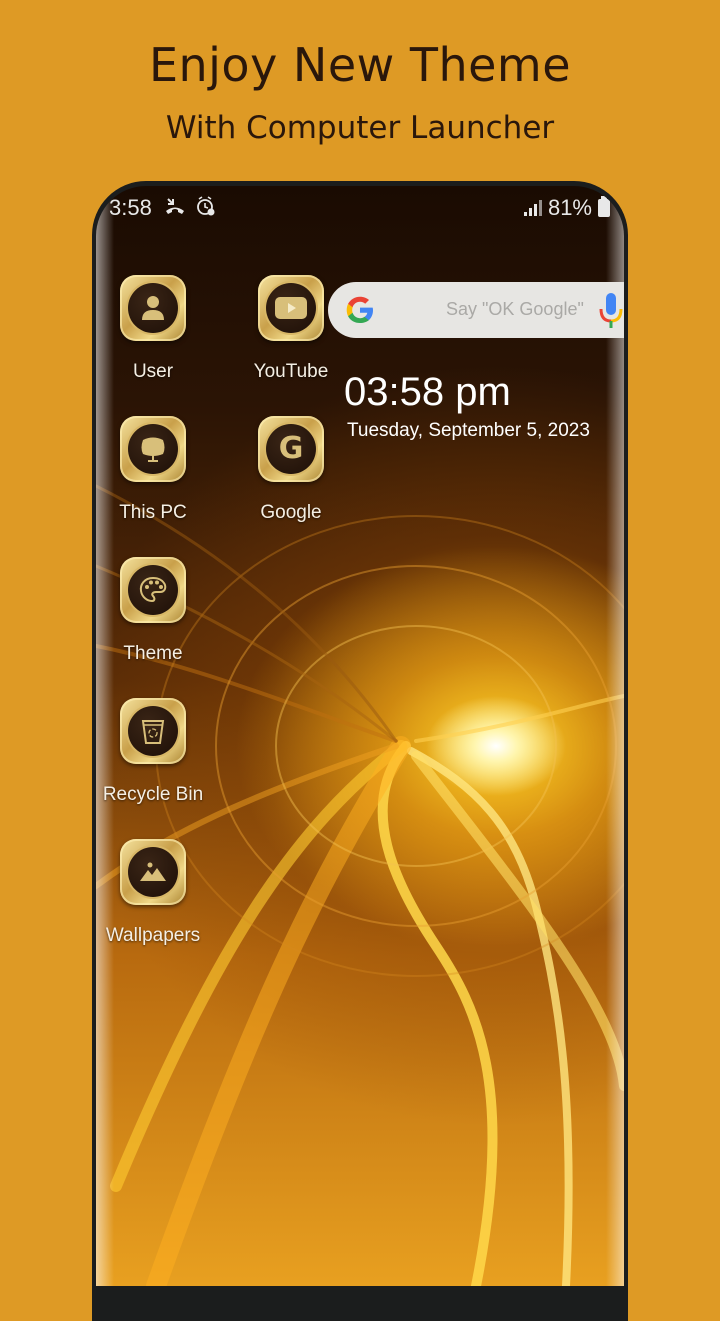 The image size is (720, 1321). What do you see at coordinates (153, 871) in the screenshot?
I see `image-icon` at bounding box center [153, 871].